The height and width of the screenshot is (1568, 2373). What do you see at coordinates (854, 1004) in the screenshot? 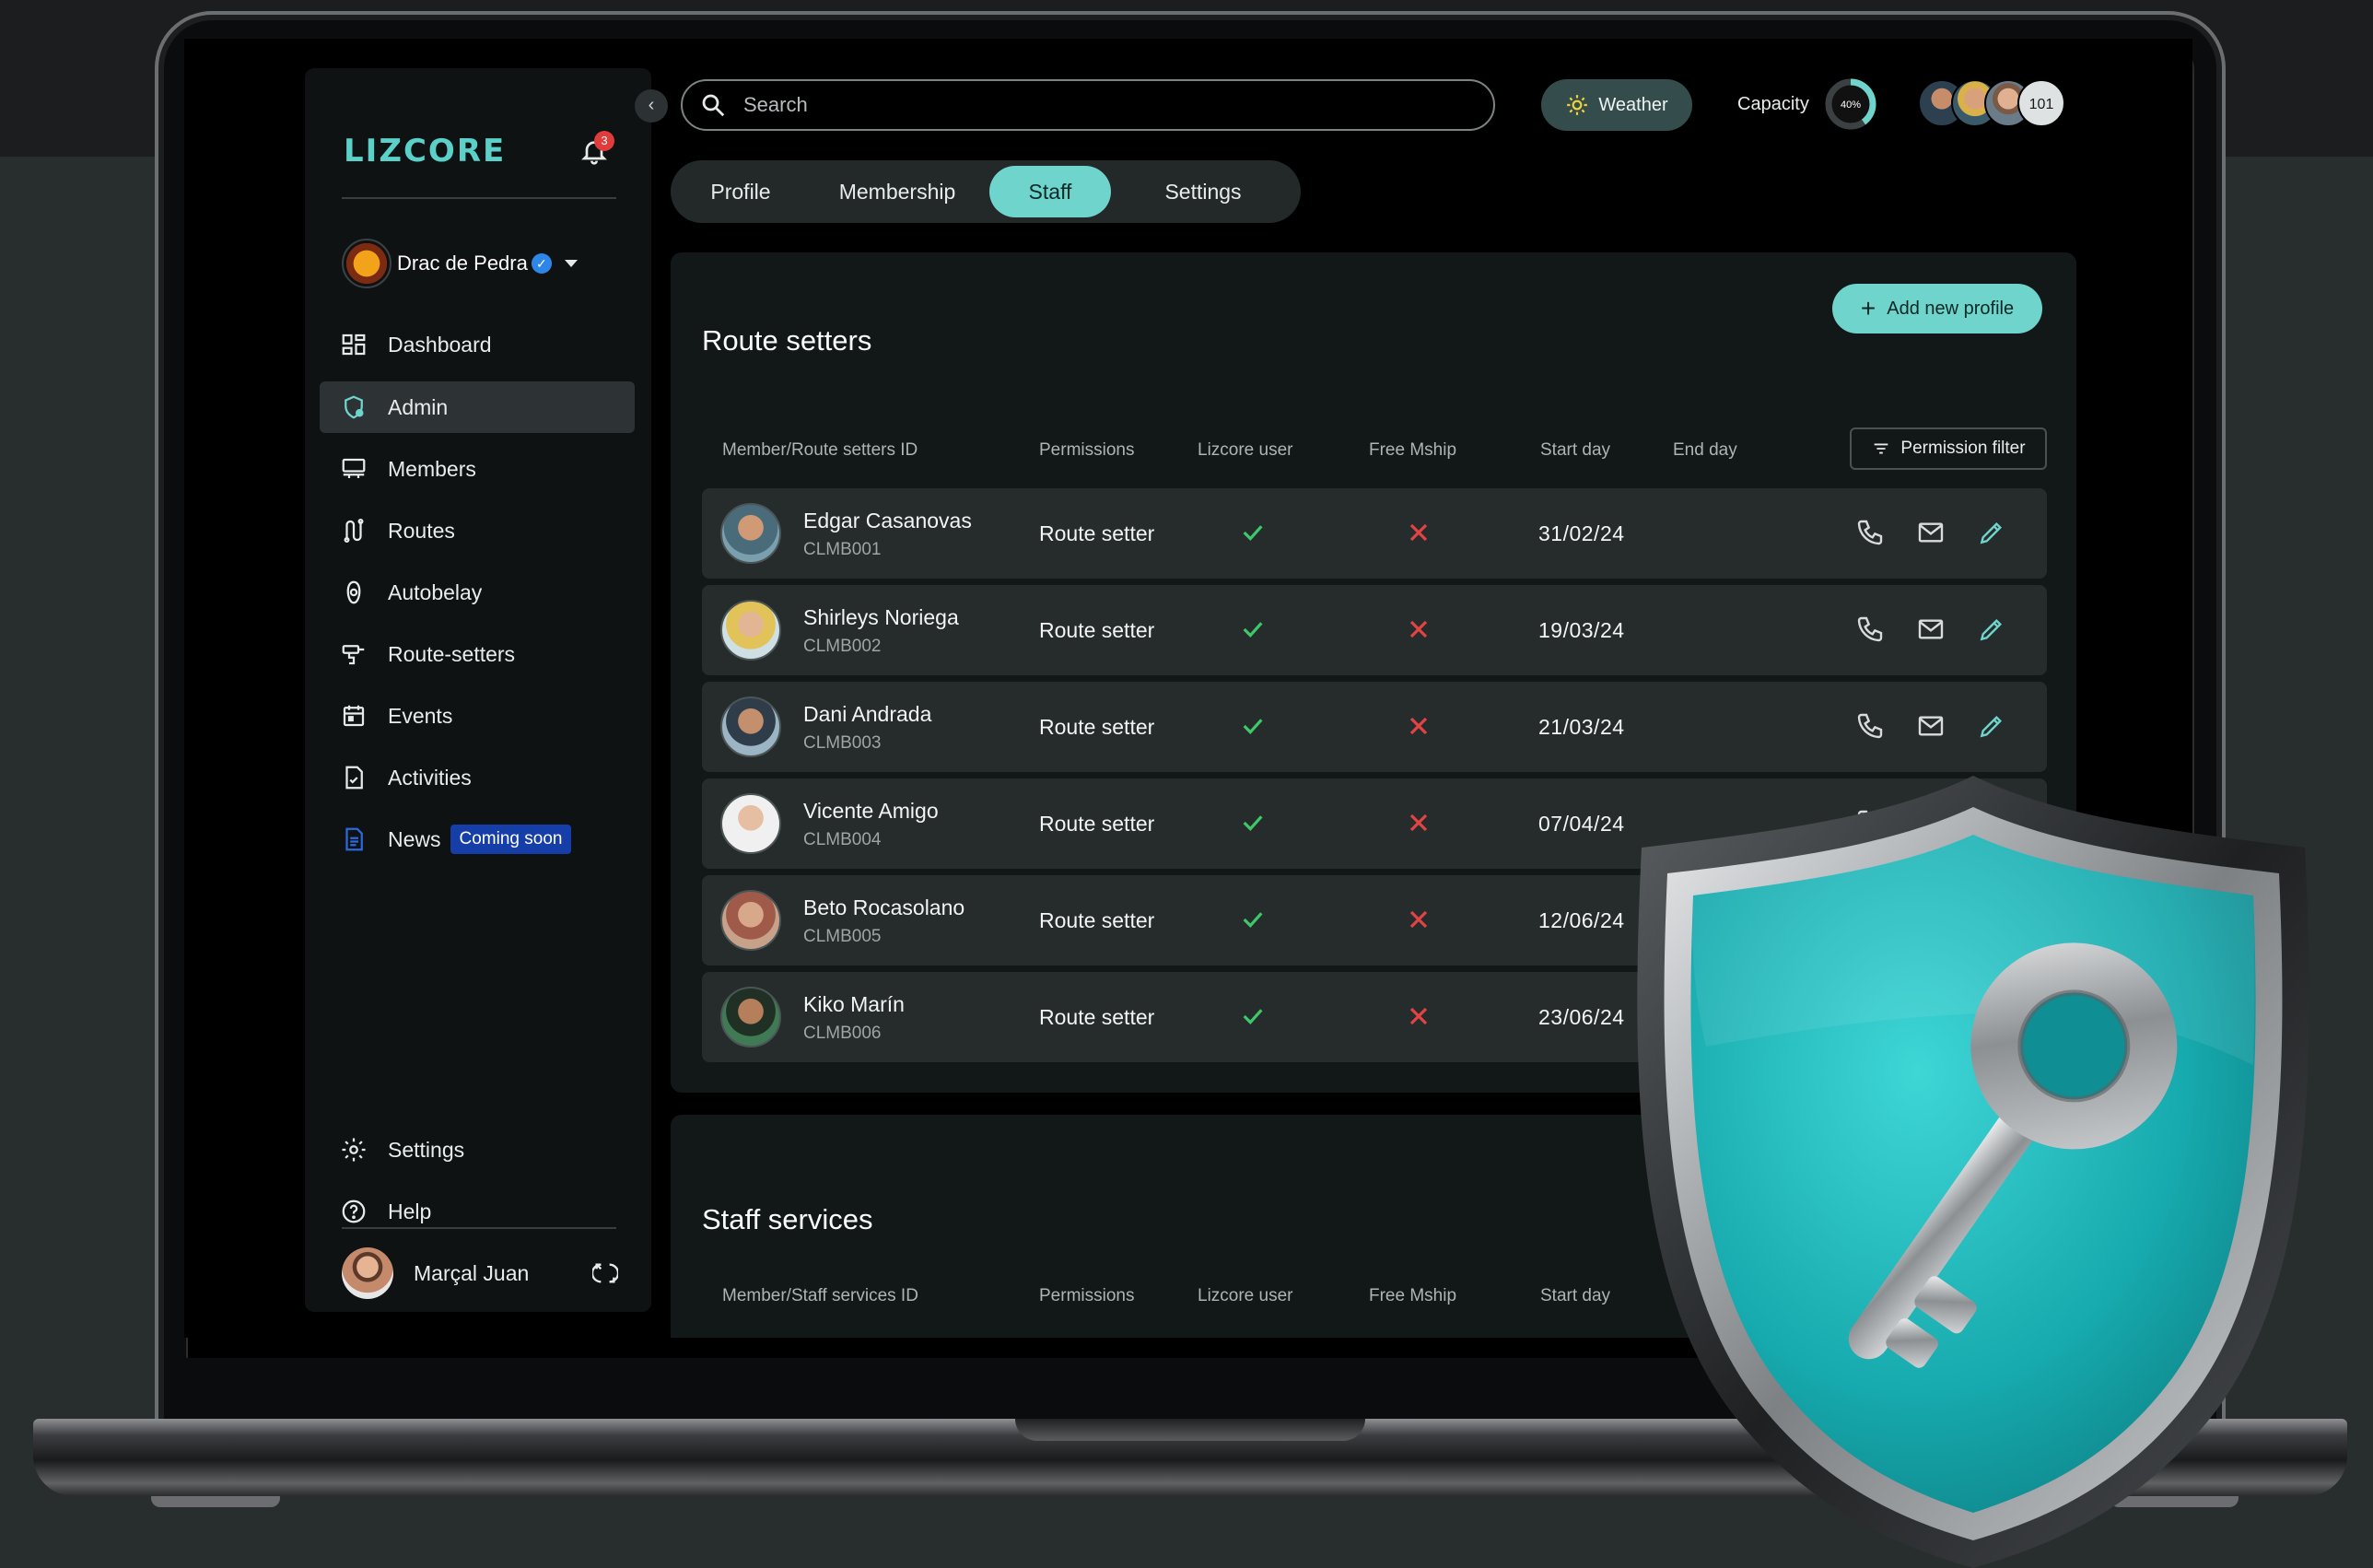
I see `member-name: Kiko Marín` at bounding box center [854, 1004].